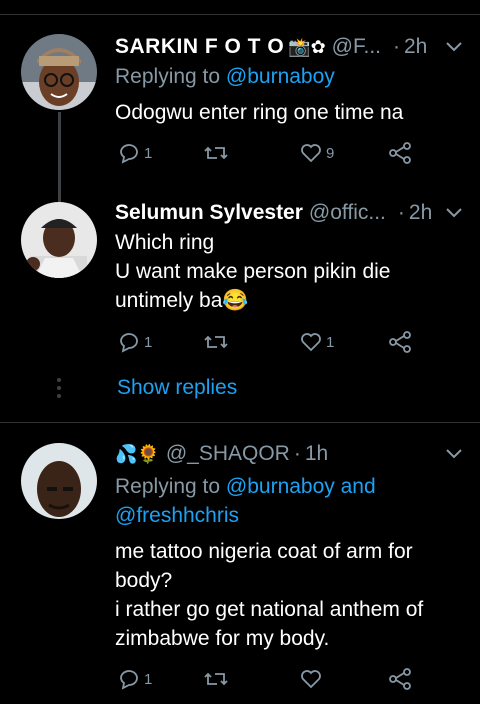  Describe the element at coordinates (177, 388) in the screenshot. I see `show-replies-link: Show replies` at that location.